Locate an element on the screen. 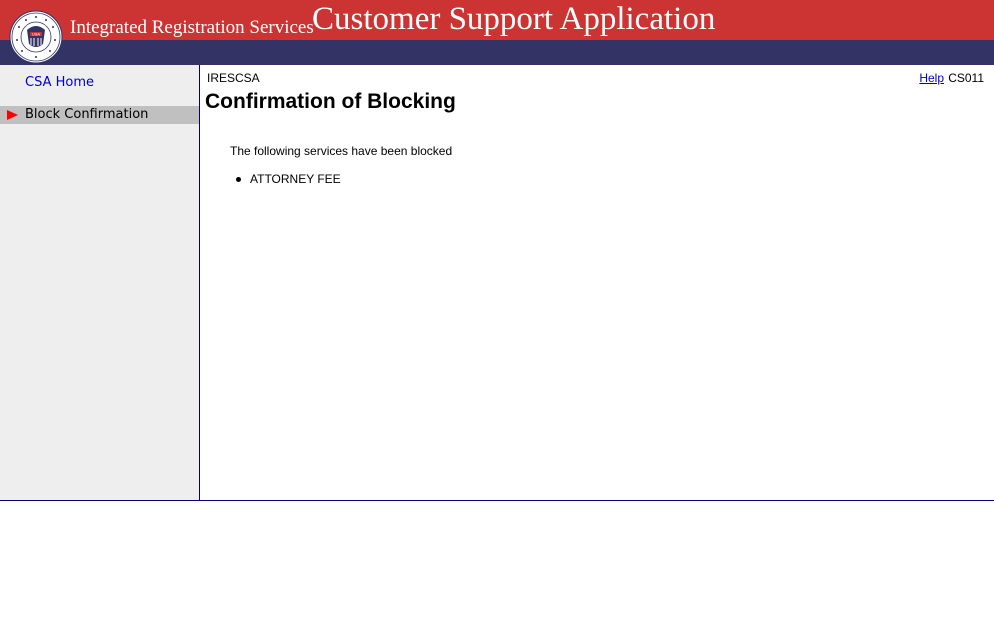 This screenshot has height=640, width=994. page-title: Confirmation of Blocking is located at coordinates (330, 101).